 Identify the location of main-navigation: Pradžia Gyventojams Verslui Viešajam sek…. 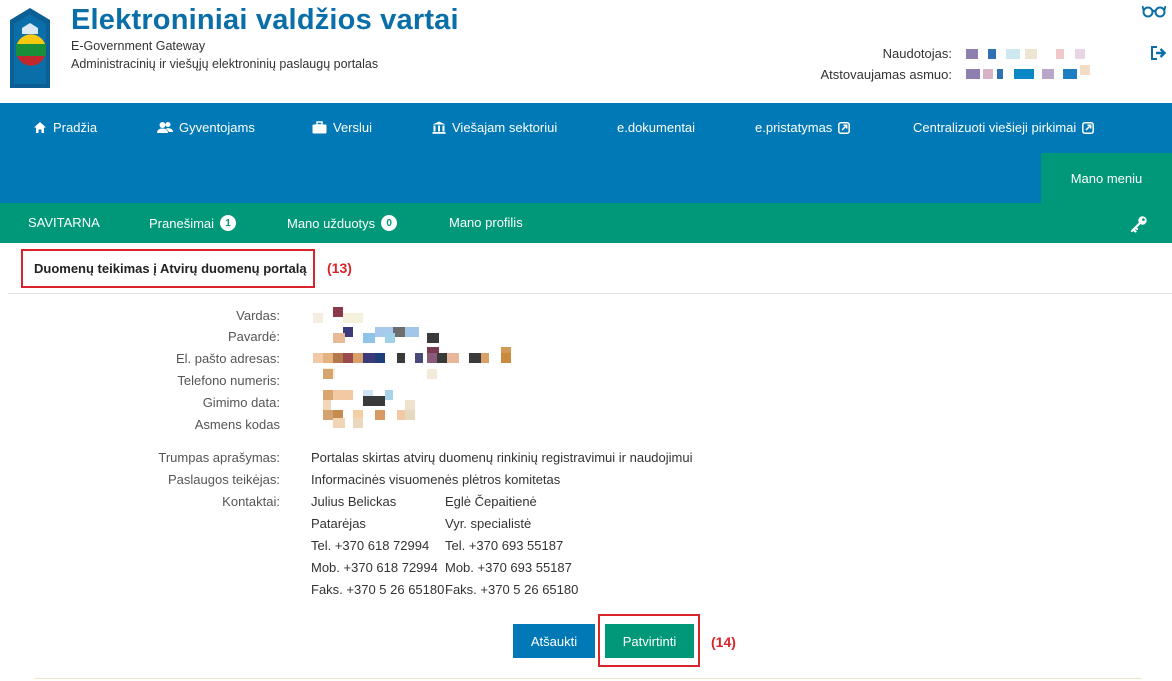
(586, 153).